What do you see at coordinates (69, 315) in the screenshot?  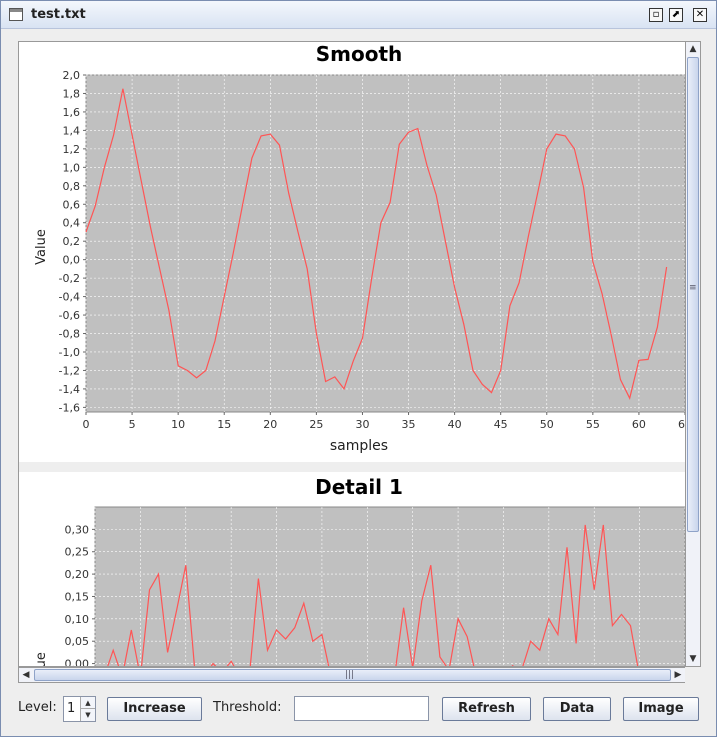 I see `y-tick-label: -0,6` at bounding box center [69, 315].